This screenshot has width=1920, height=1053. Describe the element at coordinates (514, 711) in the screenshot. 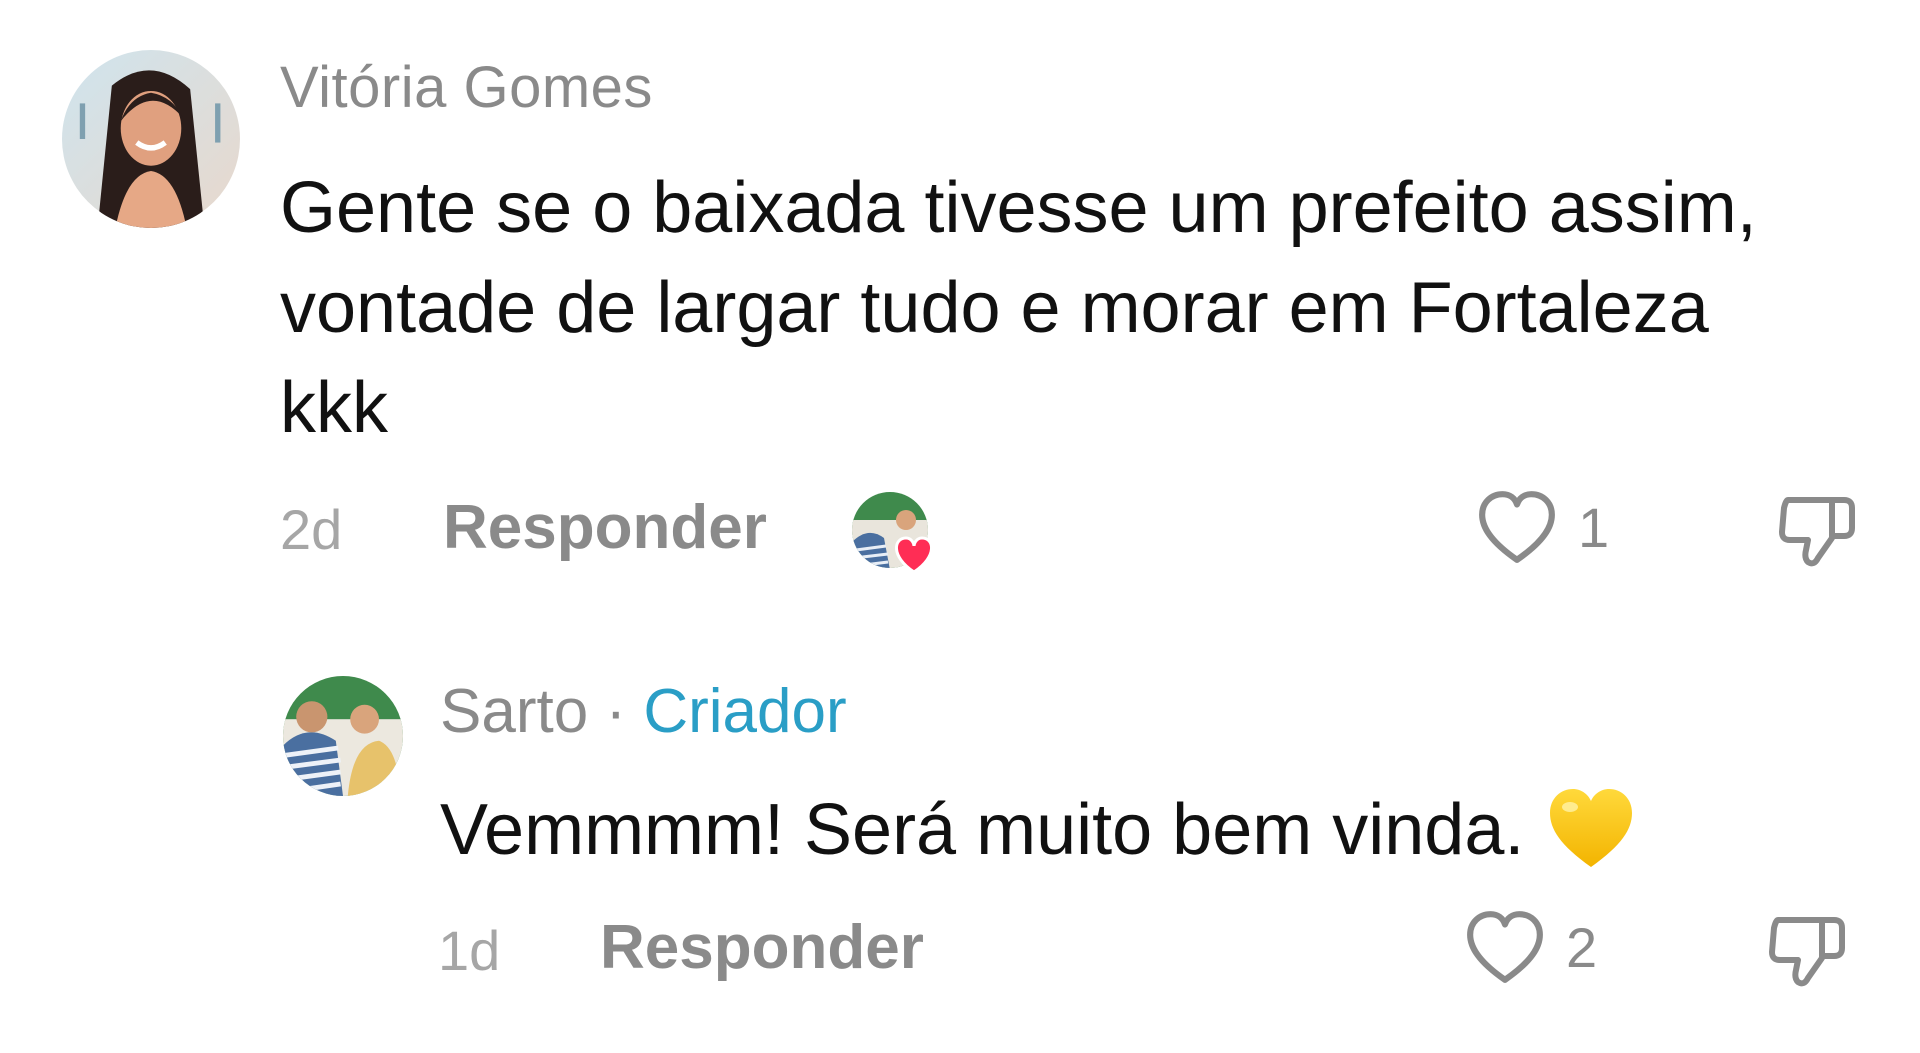

I see `creator-name: Sarto` at that location.